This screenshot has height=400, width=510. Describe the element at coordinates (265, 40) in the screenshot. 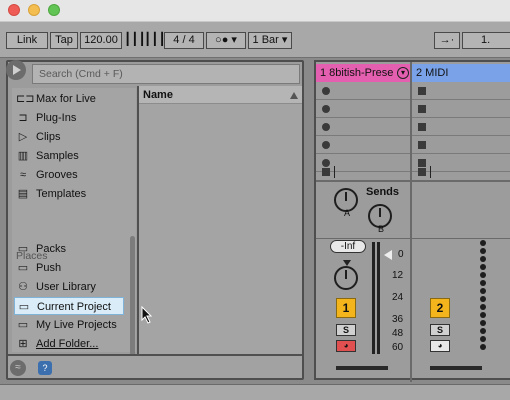

I see `quantization-value: 1 Bar` at that location.